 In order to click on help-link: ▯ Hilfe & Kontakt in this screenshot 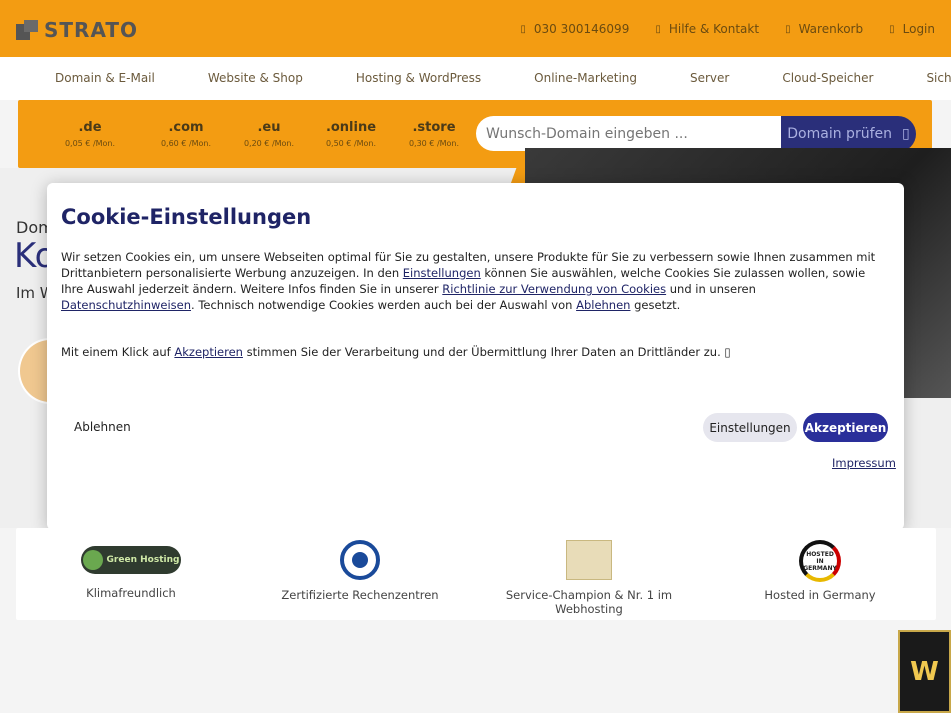, I will do `click(707, 29)`.